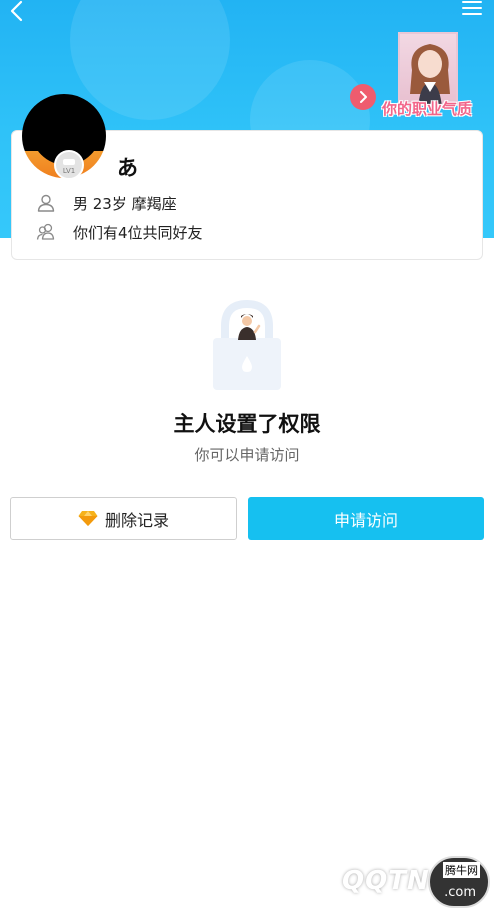  I want to click on request-access-button: 申请访问, so click(366, 518).